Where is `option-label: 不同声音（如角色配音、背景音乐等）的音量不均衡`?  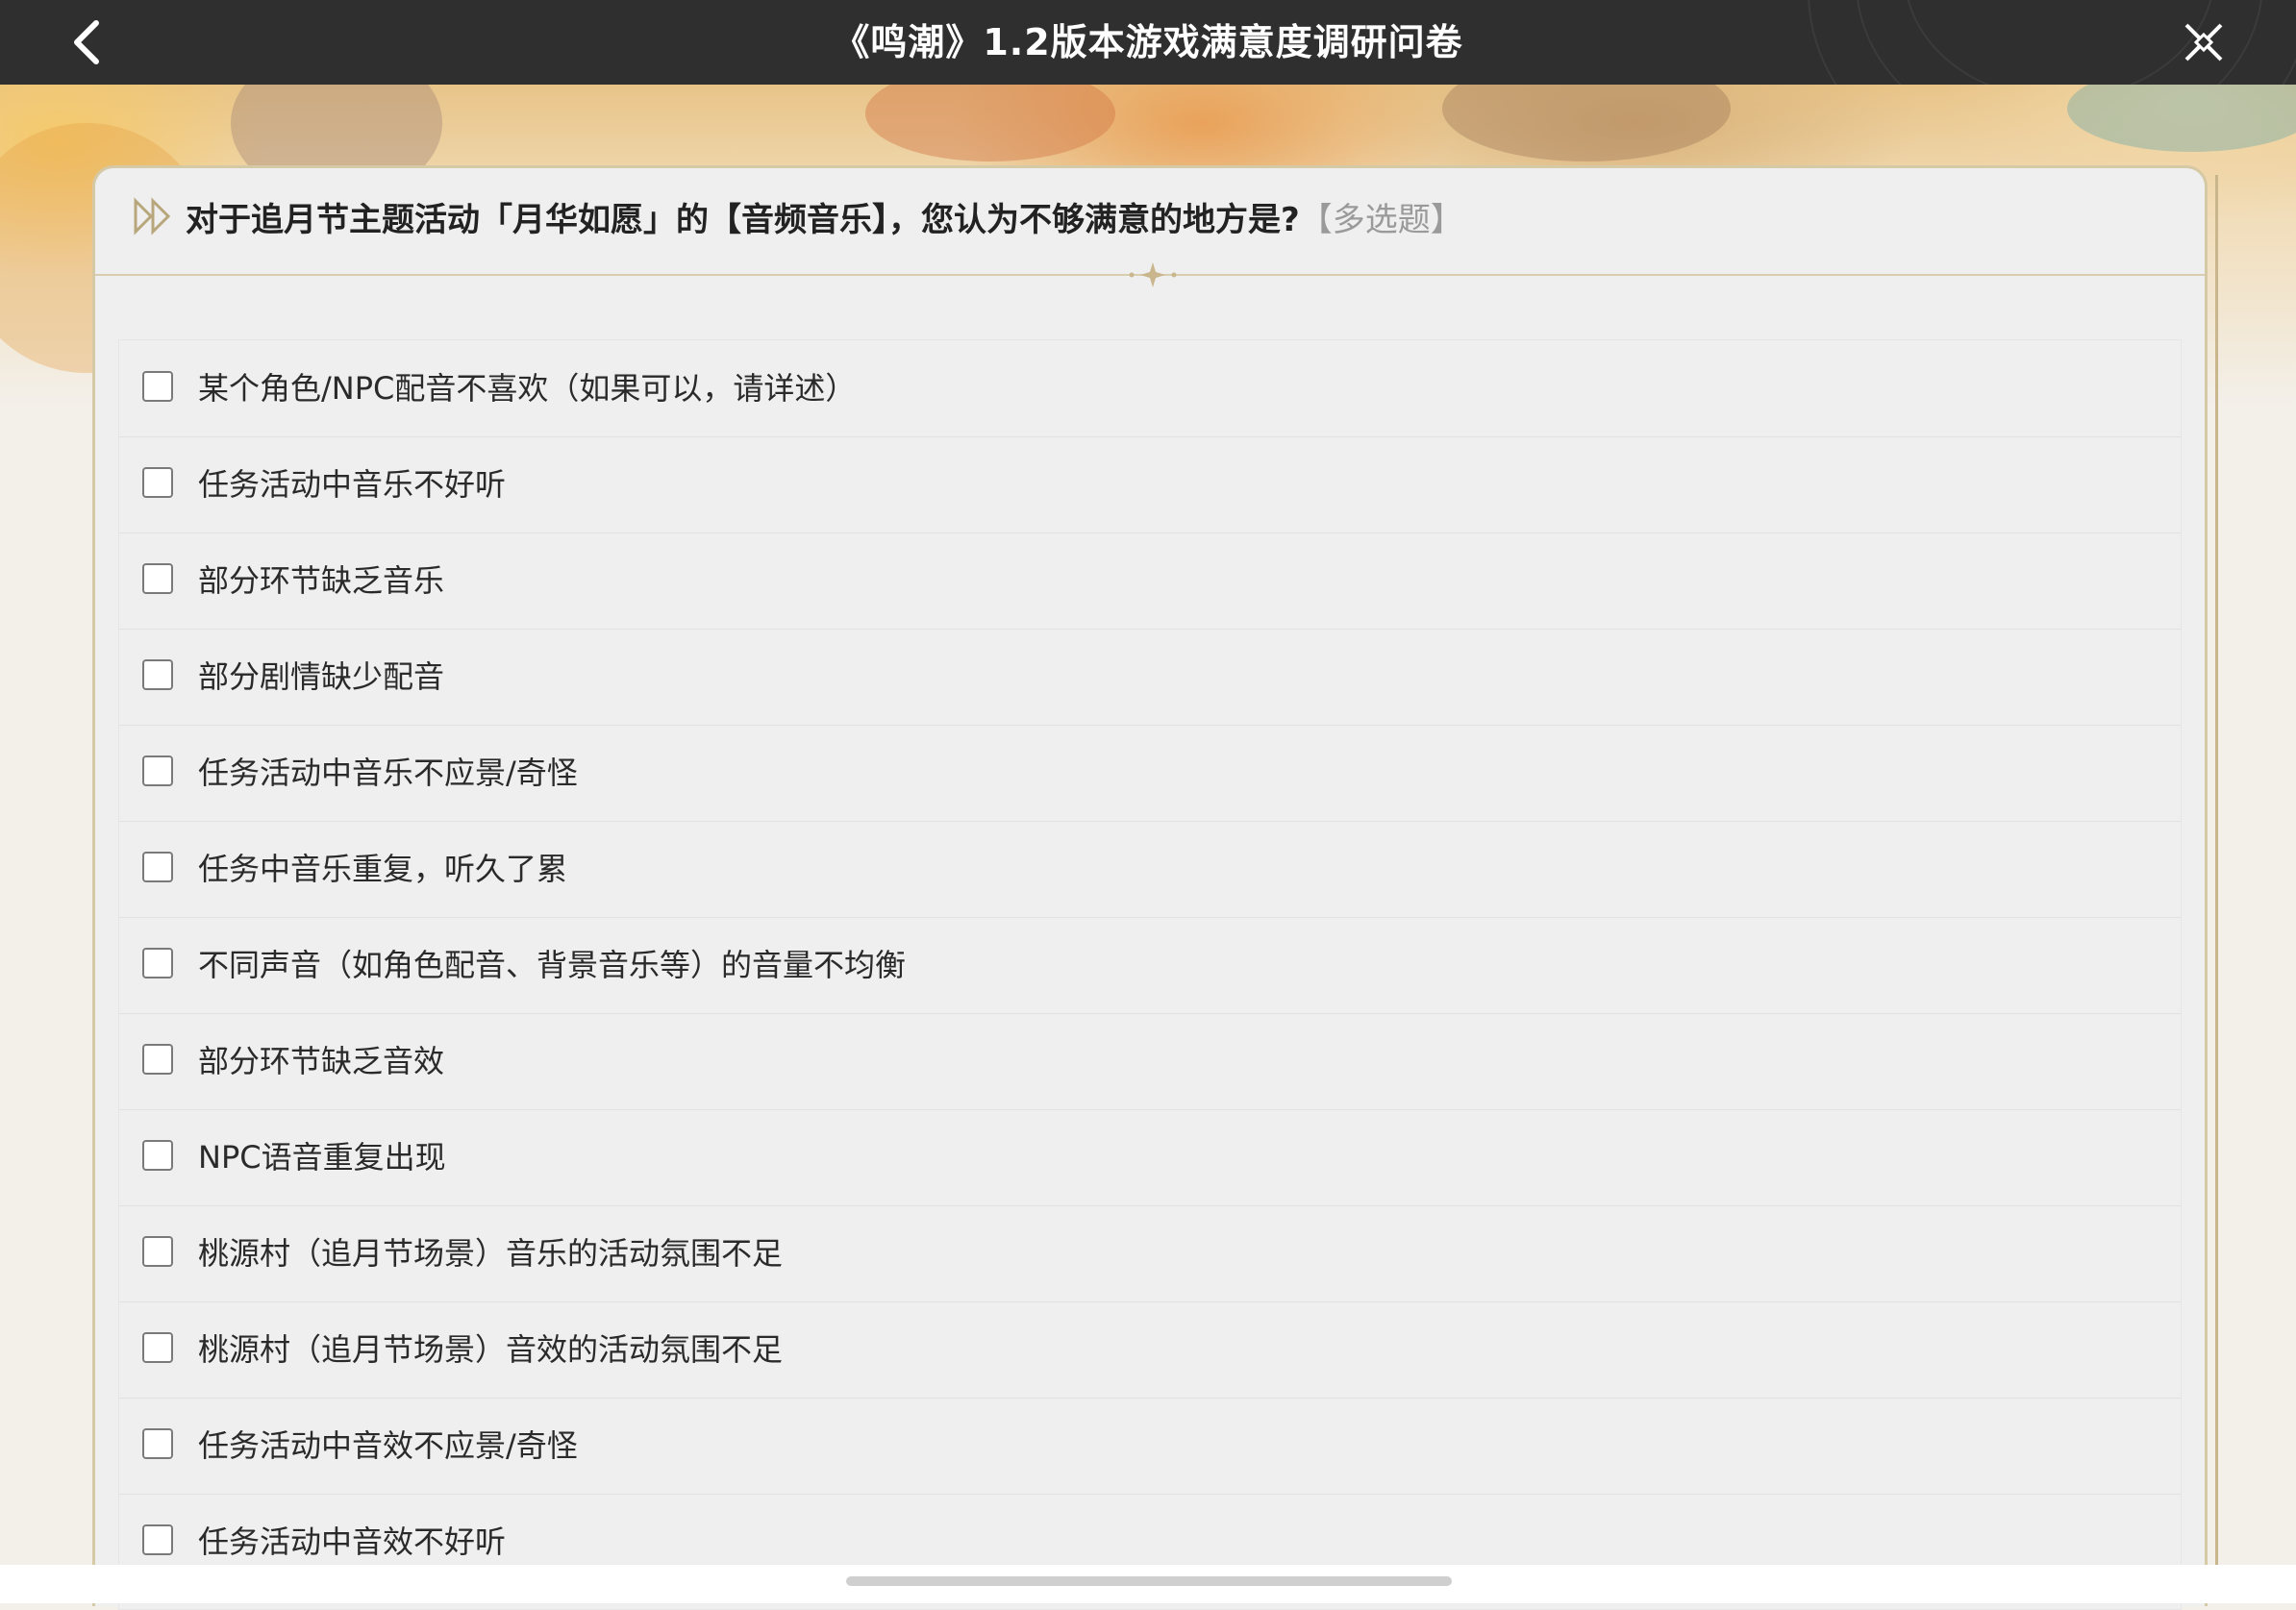 option-label: 不同声音（如角色配音、背景音乐等）的音量不均衡 is located at coordinates (552, 965).